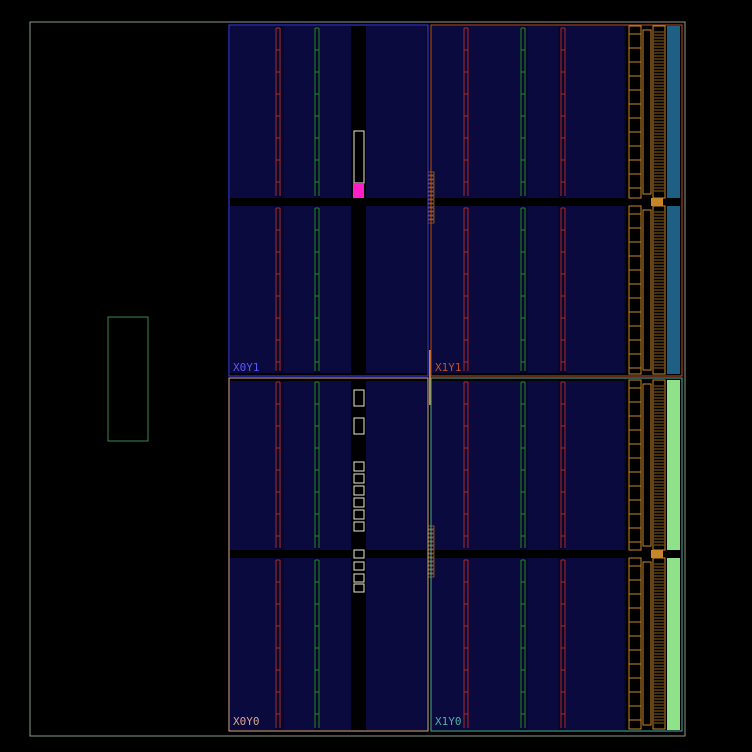  What do you see at coordinates (358, 202) in the screenshot?
I see `vertical-spine` at bounding box center [358, 202].